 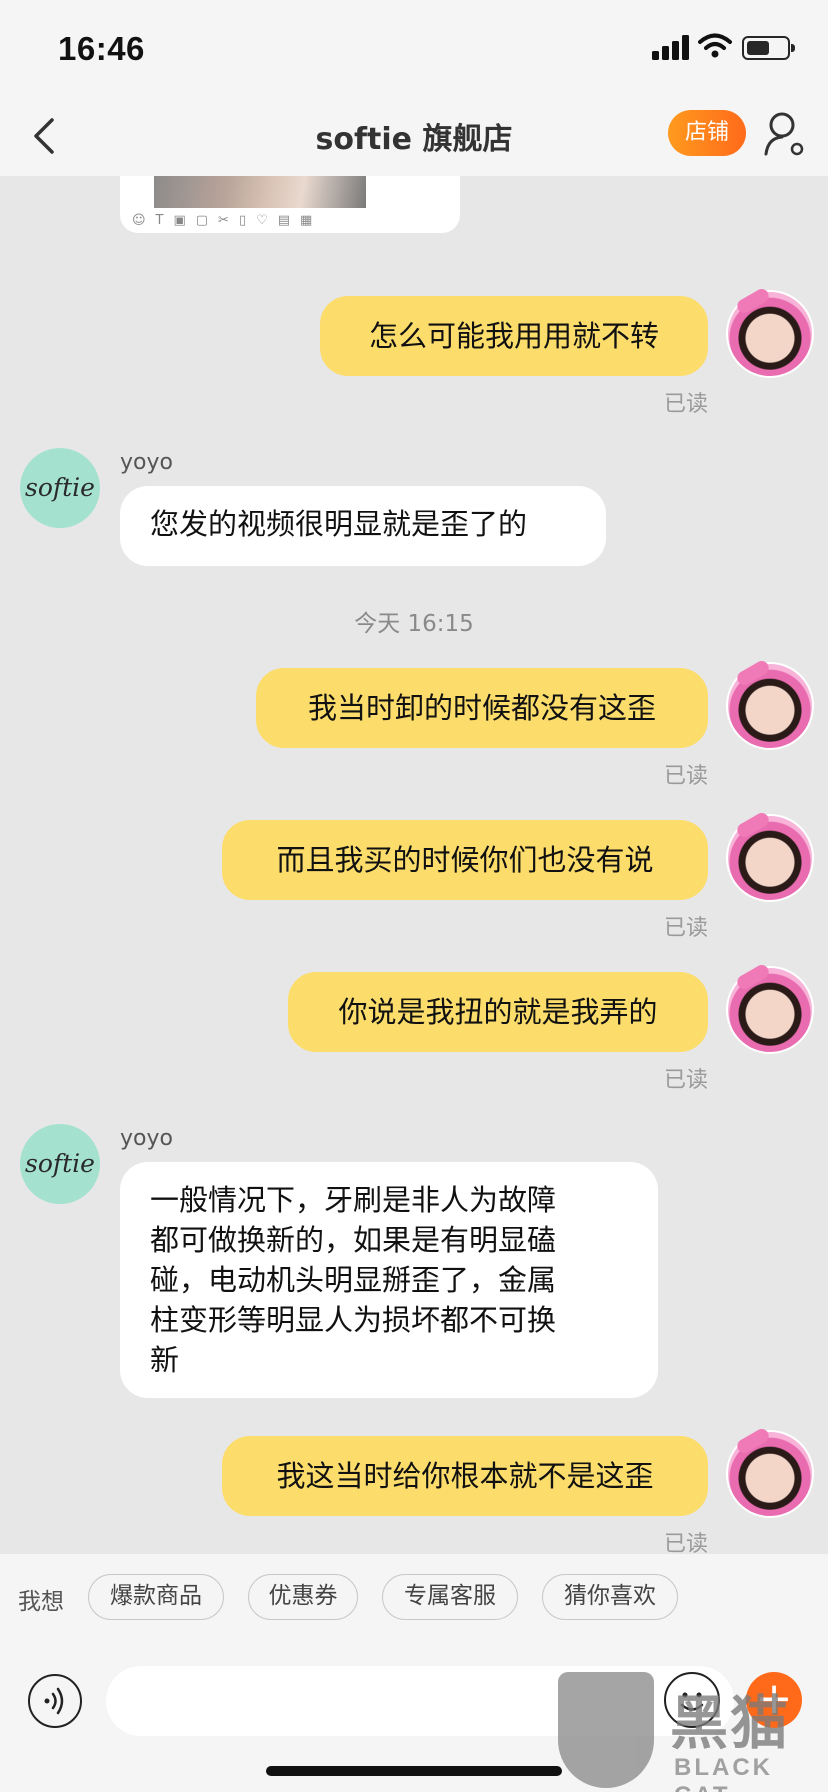 What do you see at coordinates (414, 48) in the screenshot?
I see `status-bar: 16:46` at bounding box center [414, 48].